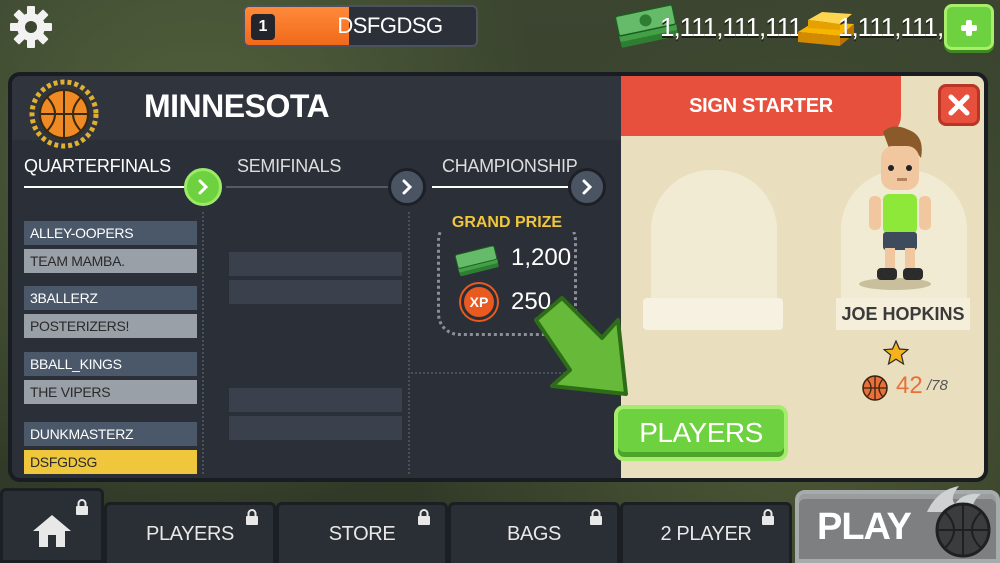 The image size is (1000, 563). I want to click on nav-players-label: PLAYERS, so click(190, 534).